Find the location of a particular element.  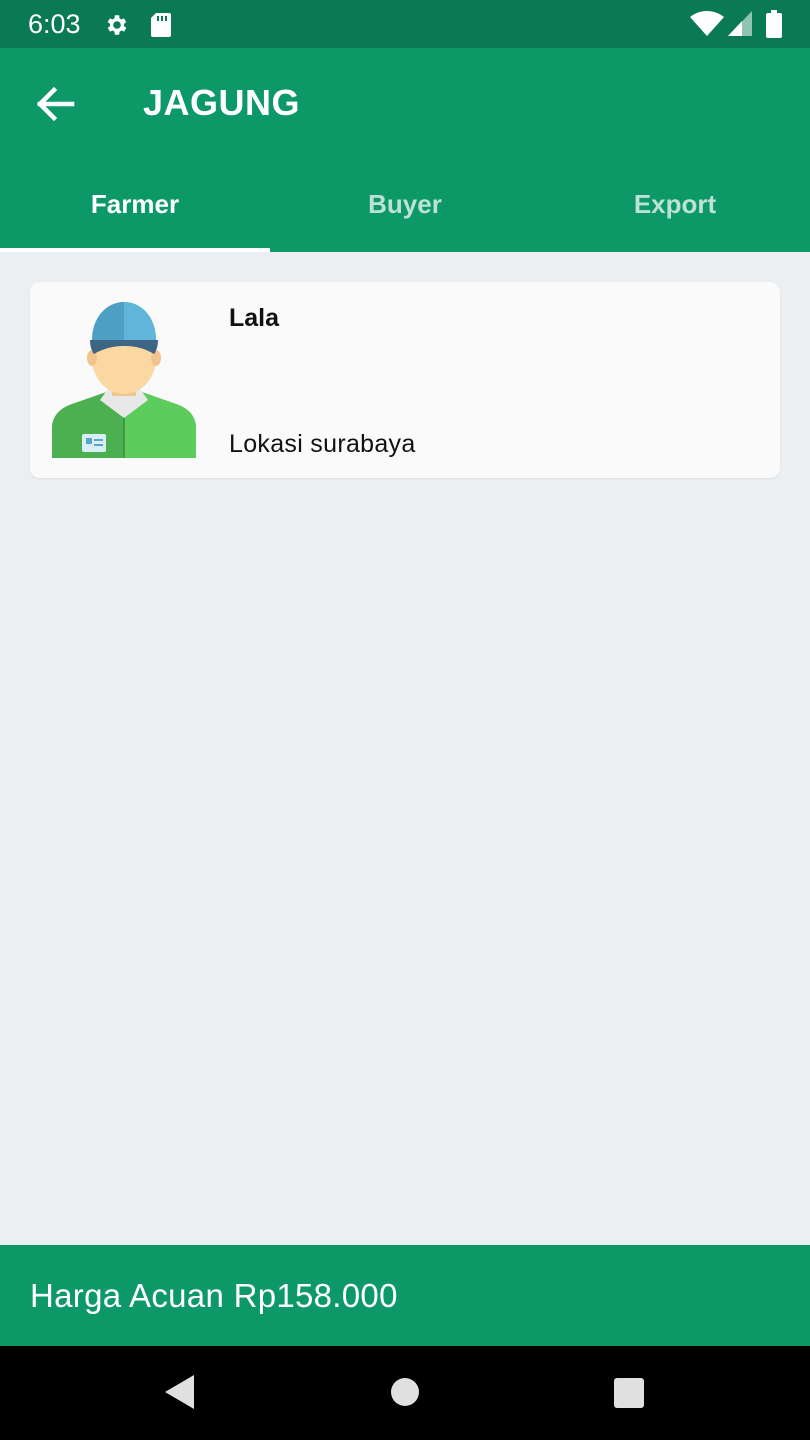

home-circle-icon is located at coordinates (405, 1394).